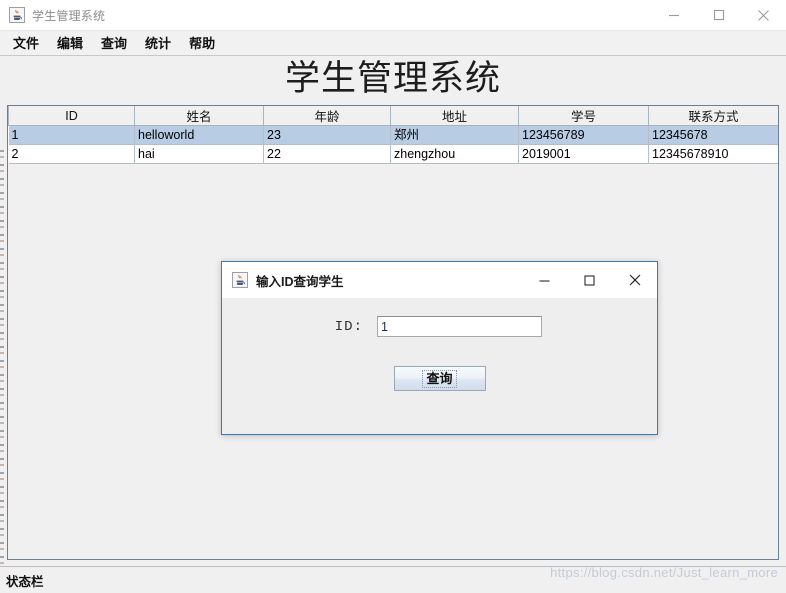 The image size is (786, 593). I want to click on cell-name: helloworld, so click(199, 135).